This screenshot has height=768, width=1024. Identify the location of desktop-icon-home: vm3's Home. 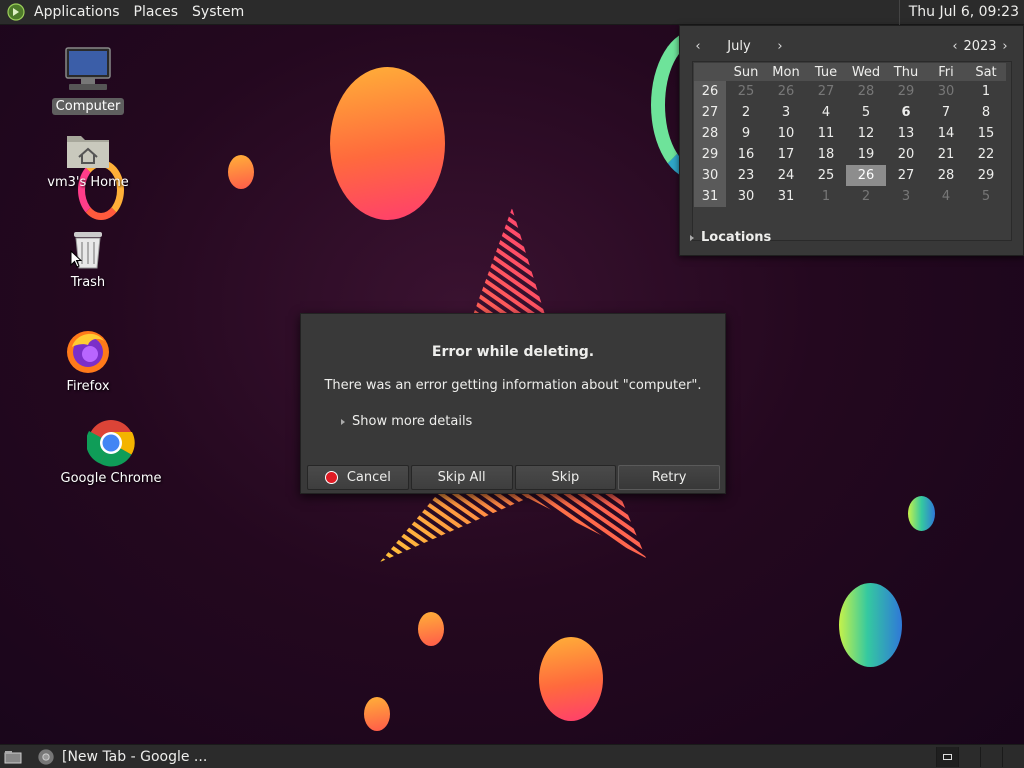
(88, 159).